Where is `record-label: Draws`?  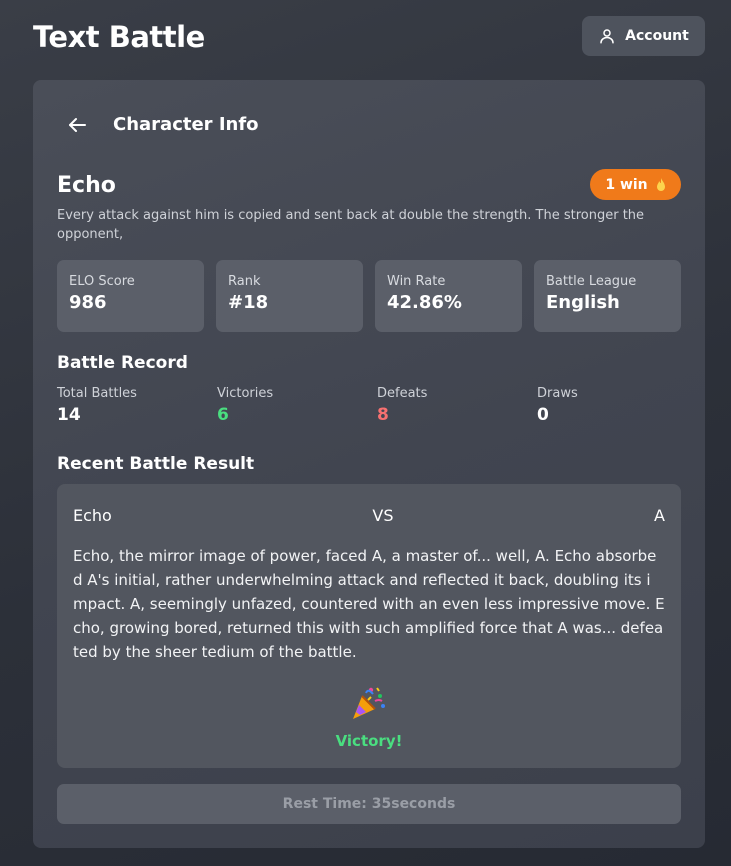 record-label: Draws is located at coordinates (557, 393).